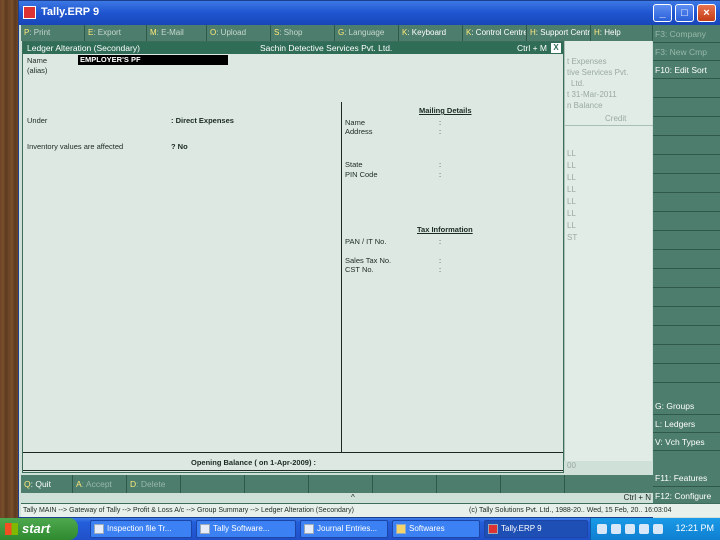 The image size is (720, 540). Describe the element at coordinates (536, 529) in the screenshot. I see `taskbar-item-active: Tally.ERP 9` at that location.